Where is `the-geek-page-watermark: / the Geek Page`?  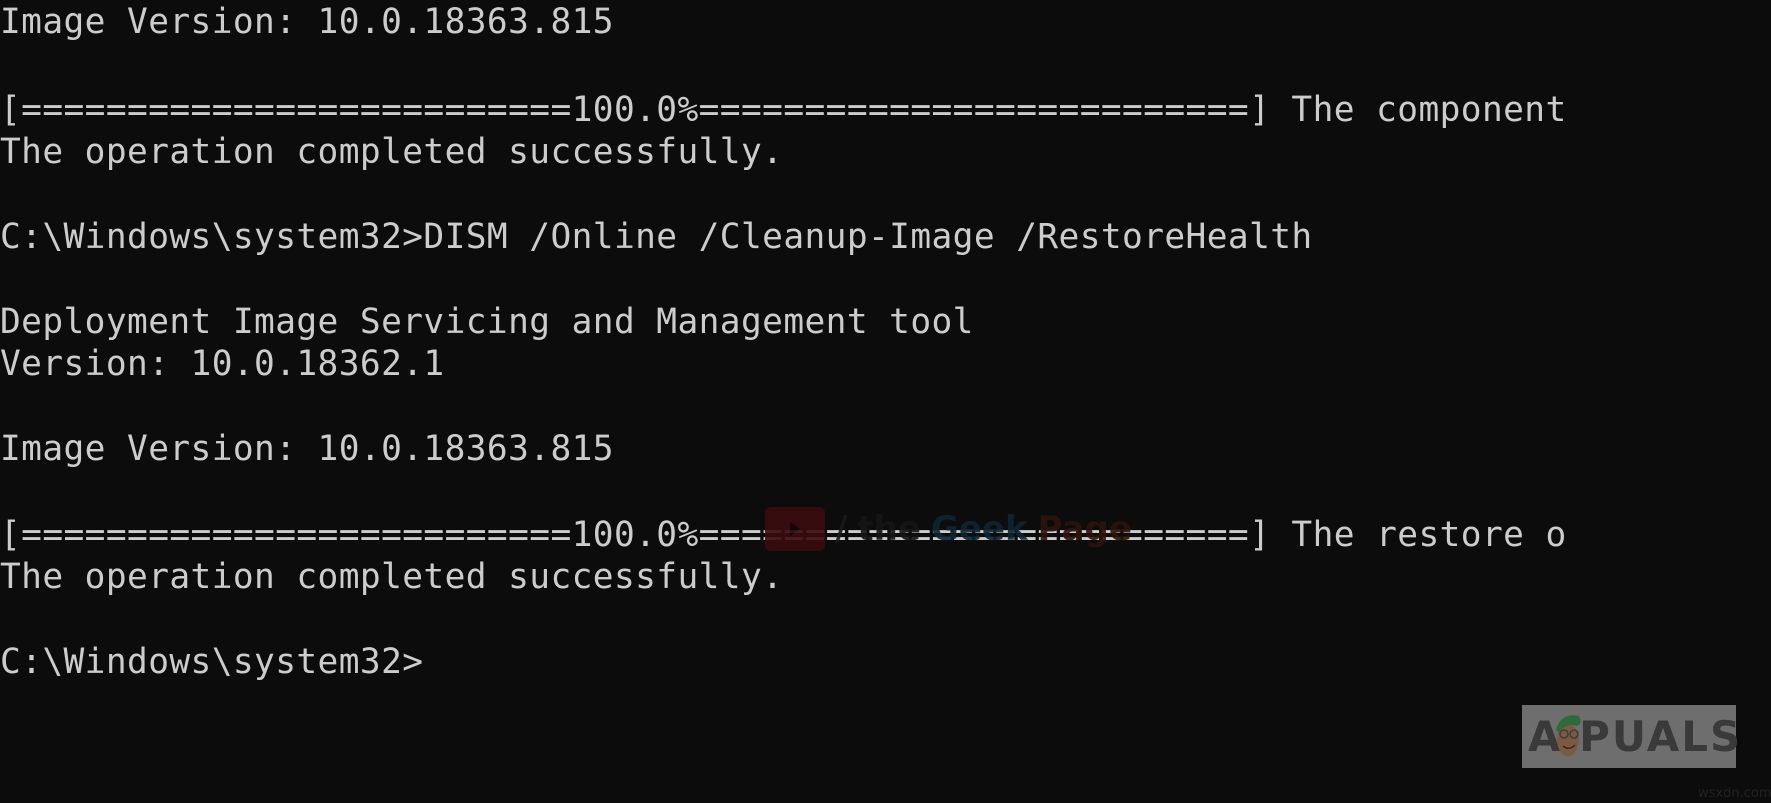
the-geek-page-watermark: / the Geek Page is located at coordinates (948, 529).